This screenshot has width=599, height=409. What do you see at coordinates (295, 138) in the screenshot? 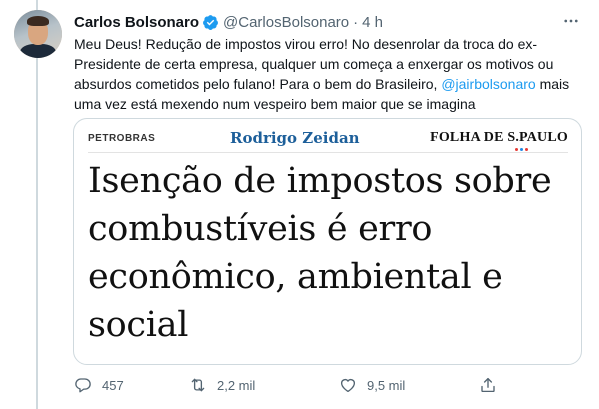
I see `media-columnist: Rodrigo Zeidan` at bounding box center [295, 138].